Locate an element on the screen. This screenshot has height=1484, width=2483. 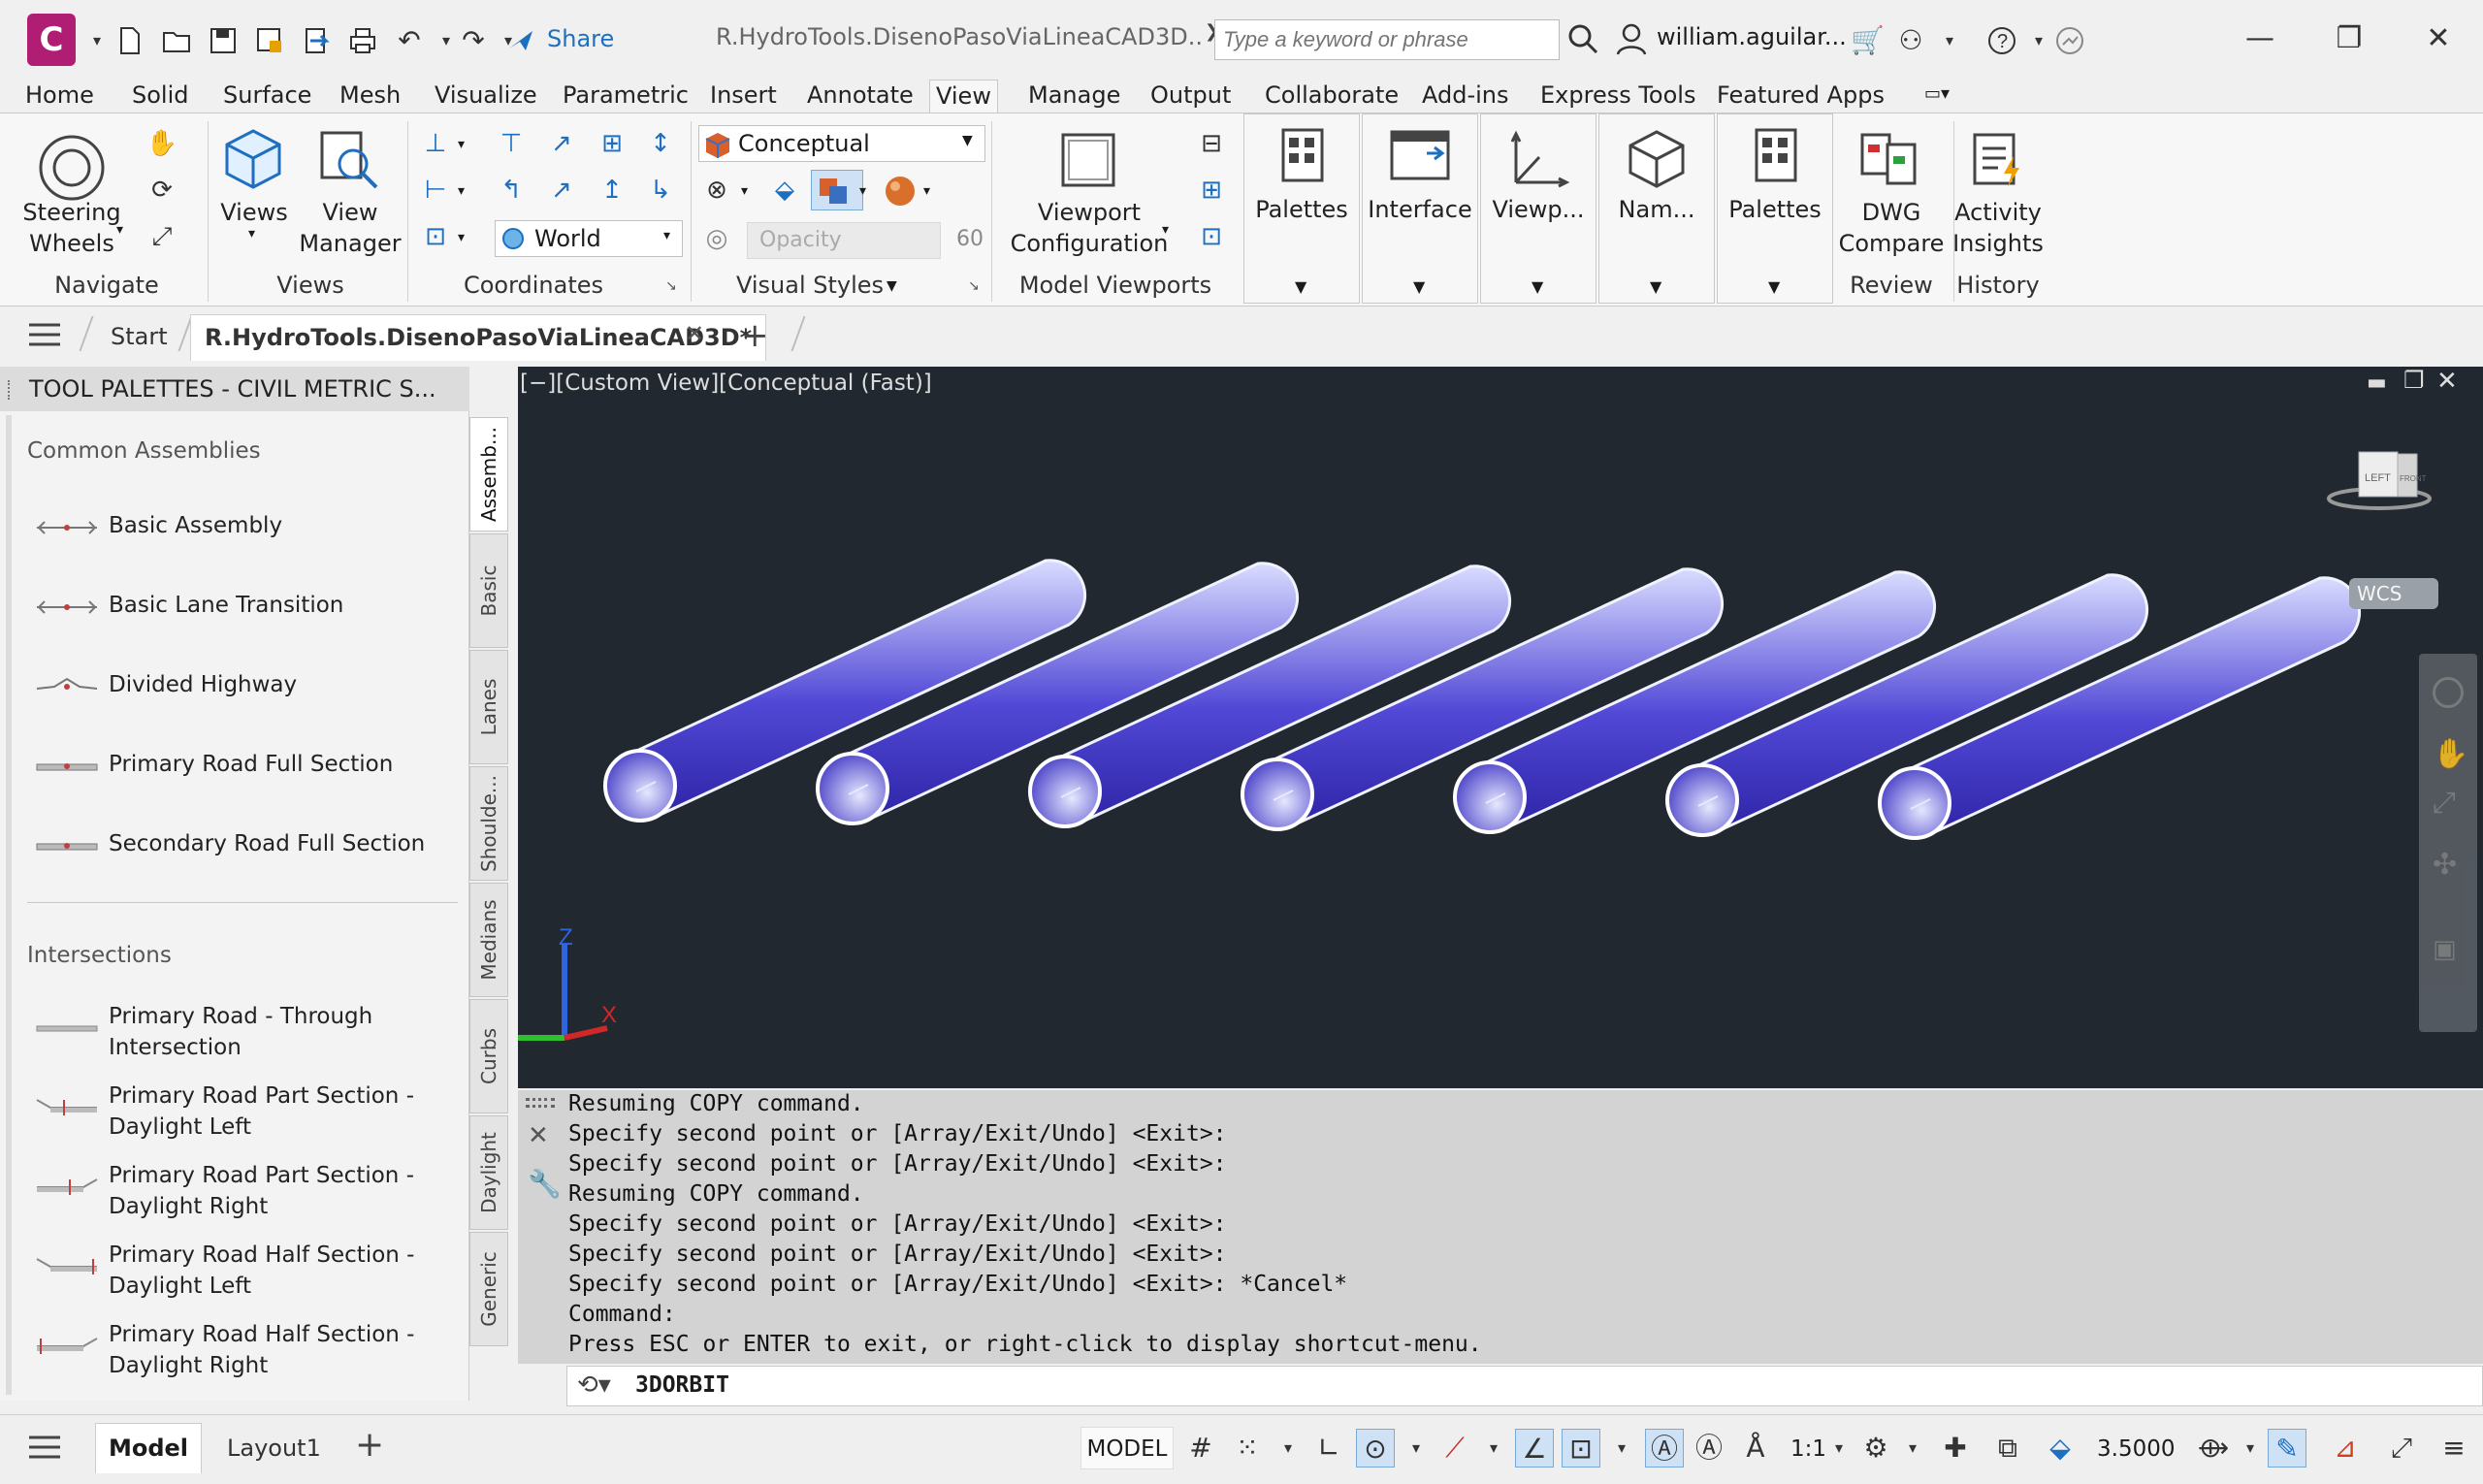
app-logo: C is located at coordinates (52, 40).